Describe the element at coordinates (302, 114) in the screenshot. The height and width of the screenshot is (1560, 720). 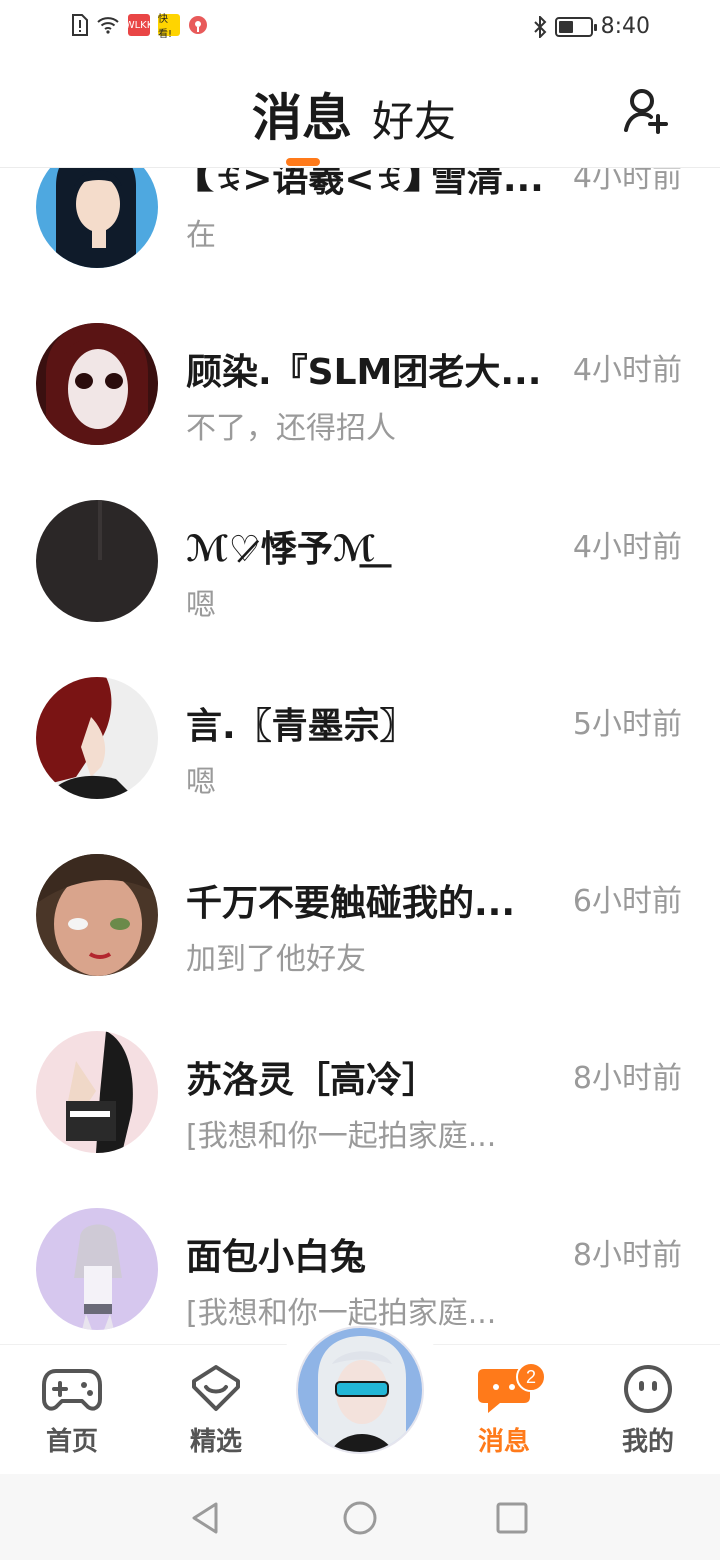
I see `tab-messages: 消息` at that location.